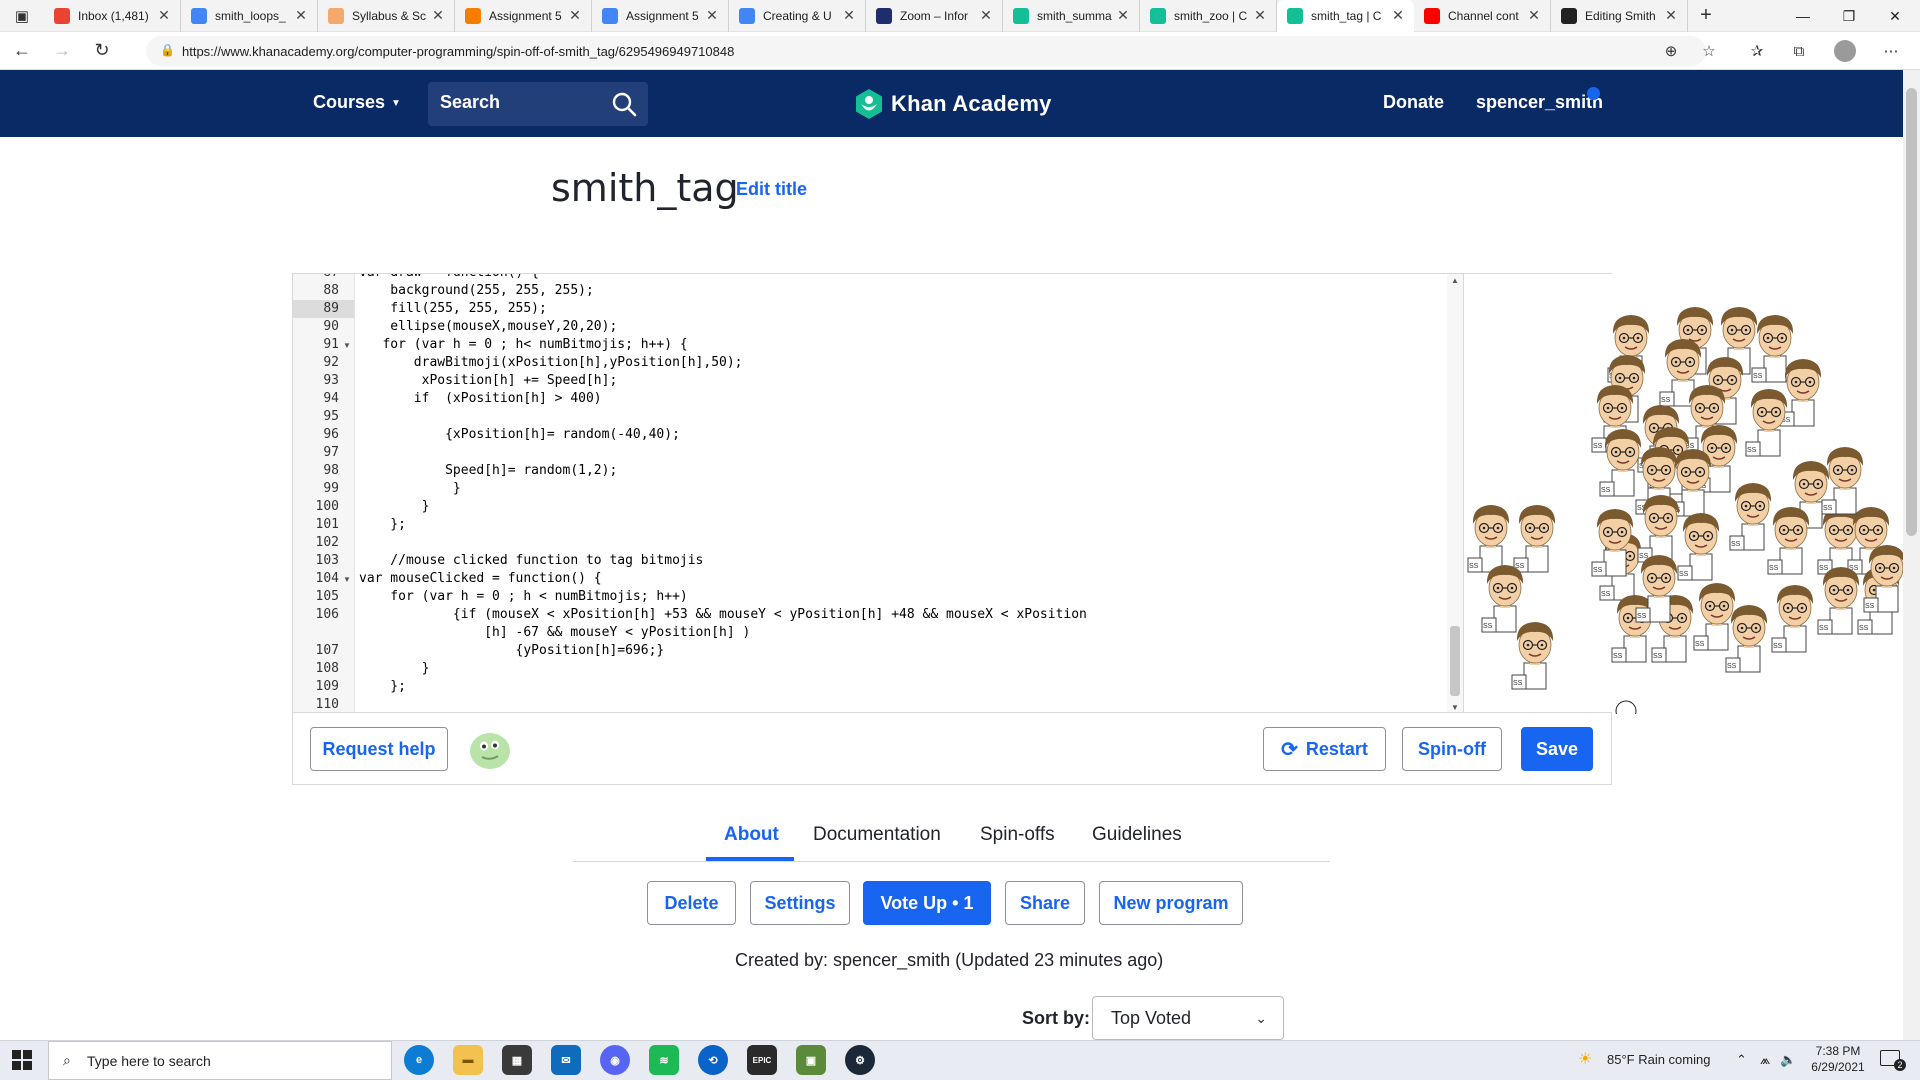 The image size is (1920, 1080). I want to click on khan-academy-logo: Khan Academy, so click(953, 104).